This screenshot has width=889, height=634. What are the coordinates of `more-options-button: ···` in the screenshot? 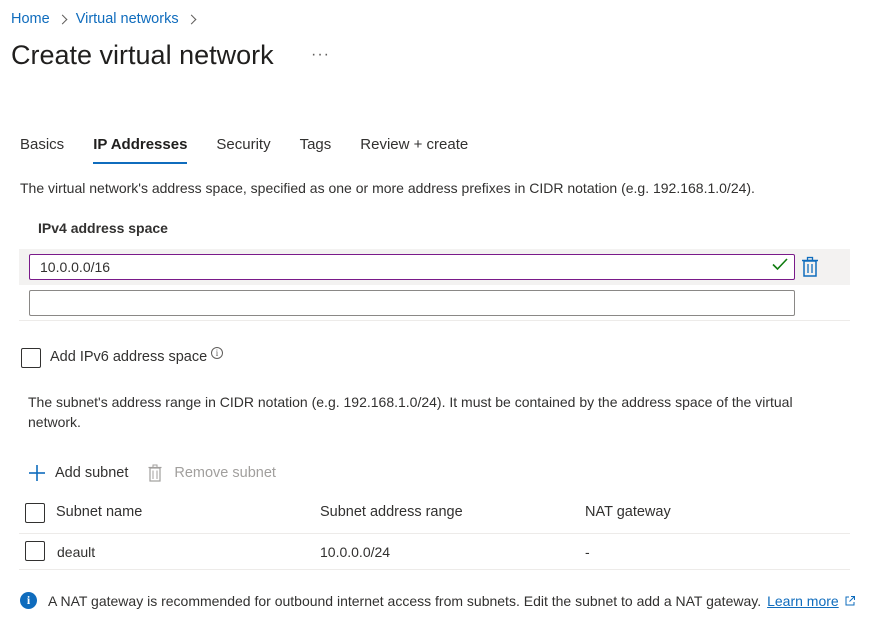 It's located at (320, 55).